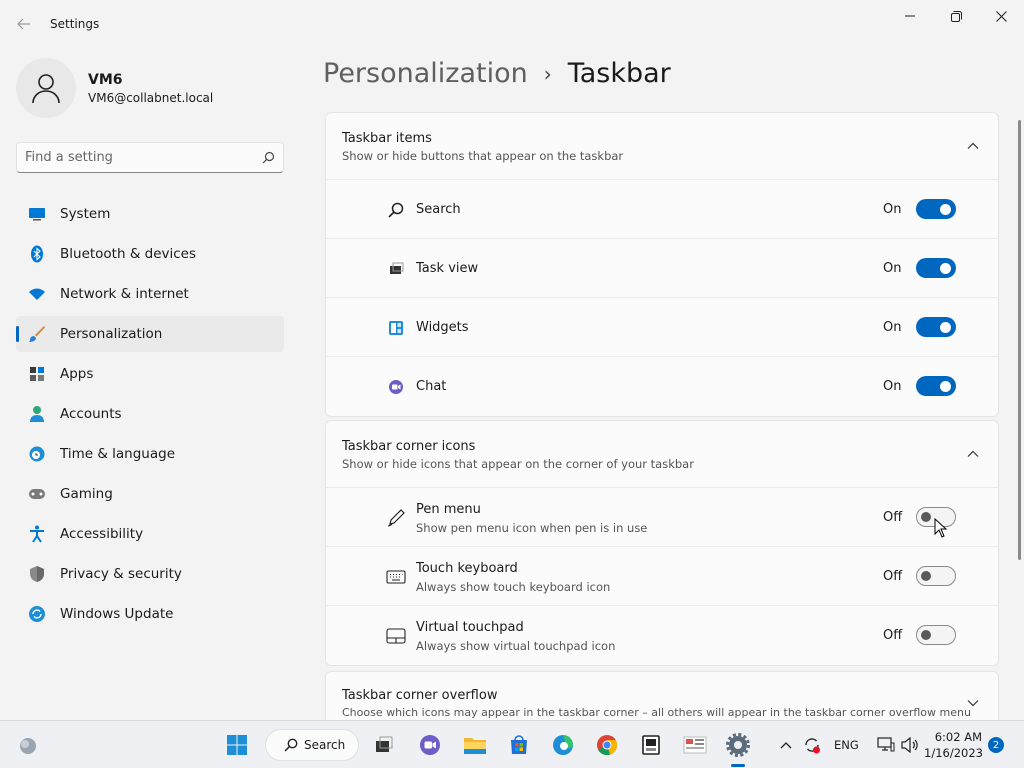  I want to click on weather-icon, so click(28, 746).